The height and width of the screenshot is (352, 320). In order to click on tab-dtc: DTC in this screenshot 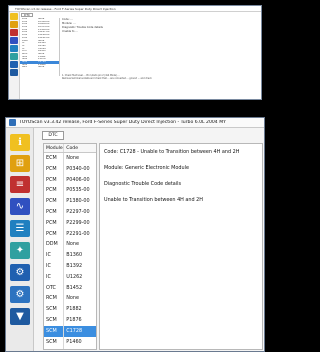, I will do `click(53, 135)`.